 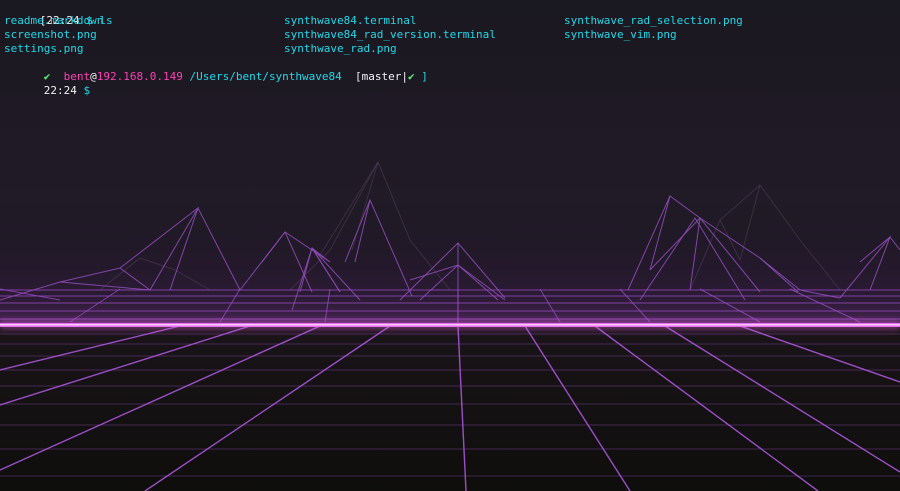 What do you see at coordinates (620, 34) in the screenshot?
I see `file-entry: synthwave_vim.png` at bounding box center [620, 34].